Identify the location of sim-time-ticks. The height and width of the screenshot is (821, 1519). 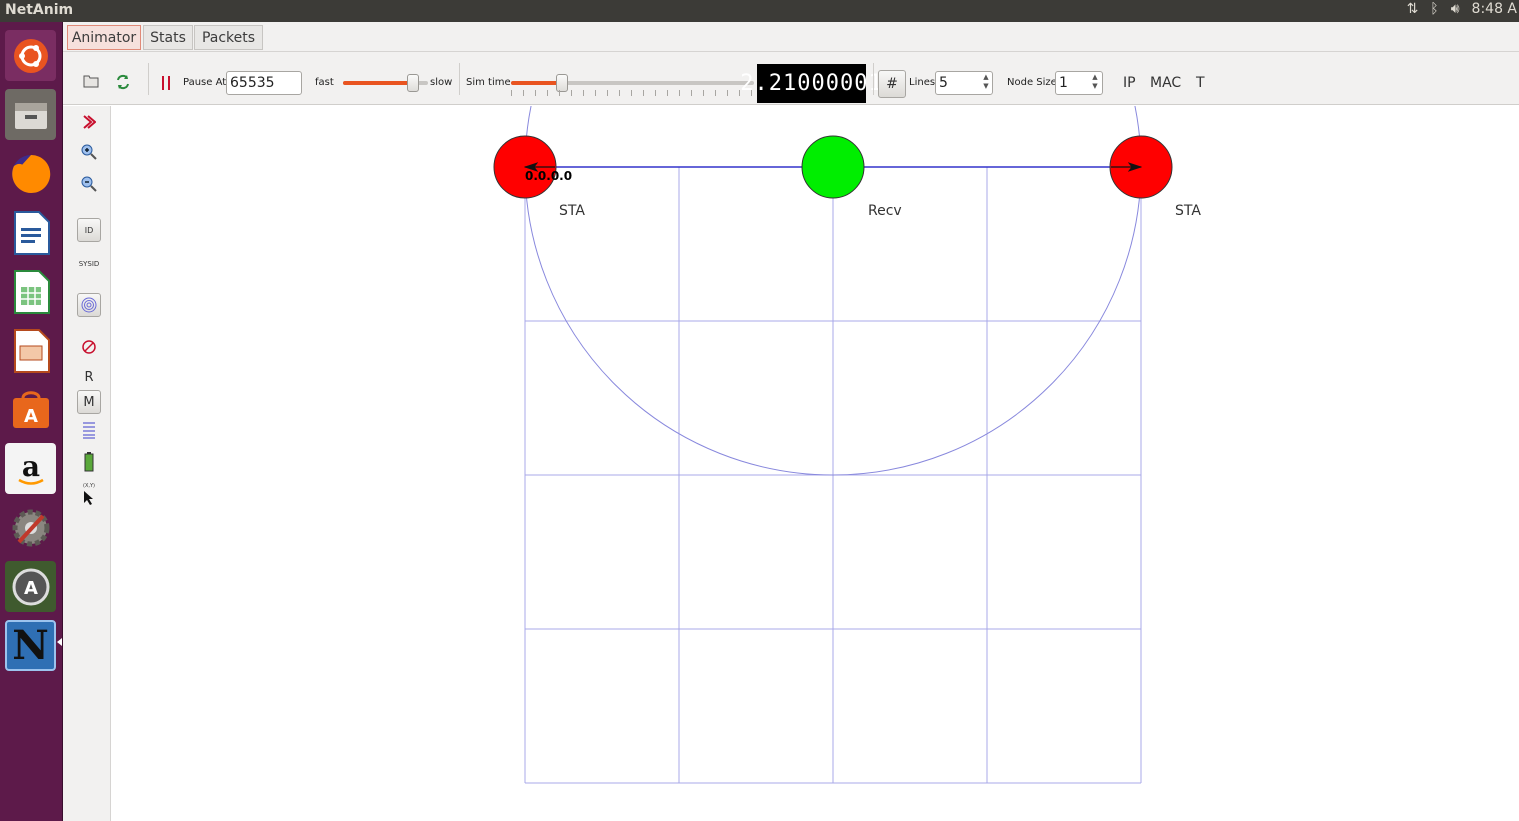
(632, 93).